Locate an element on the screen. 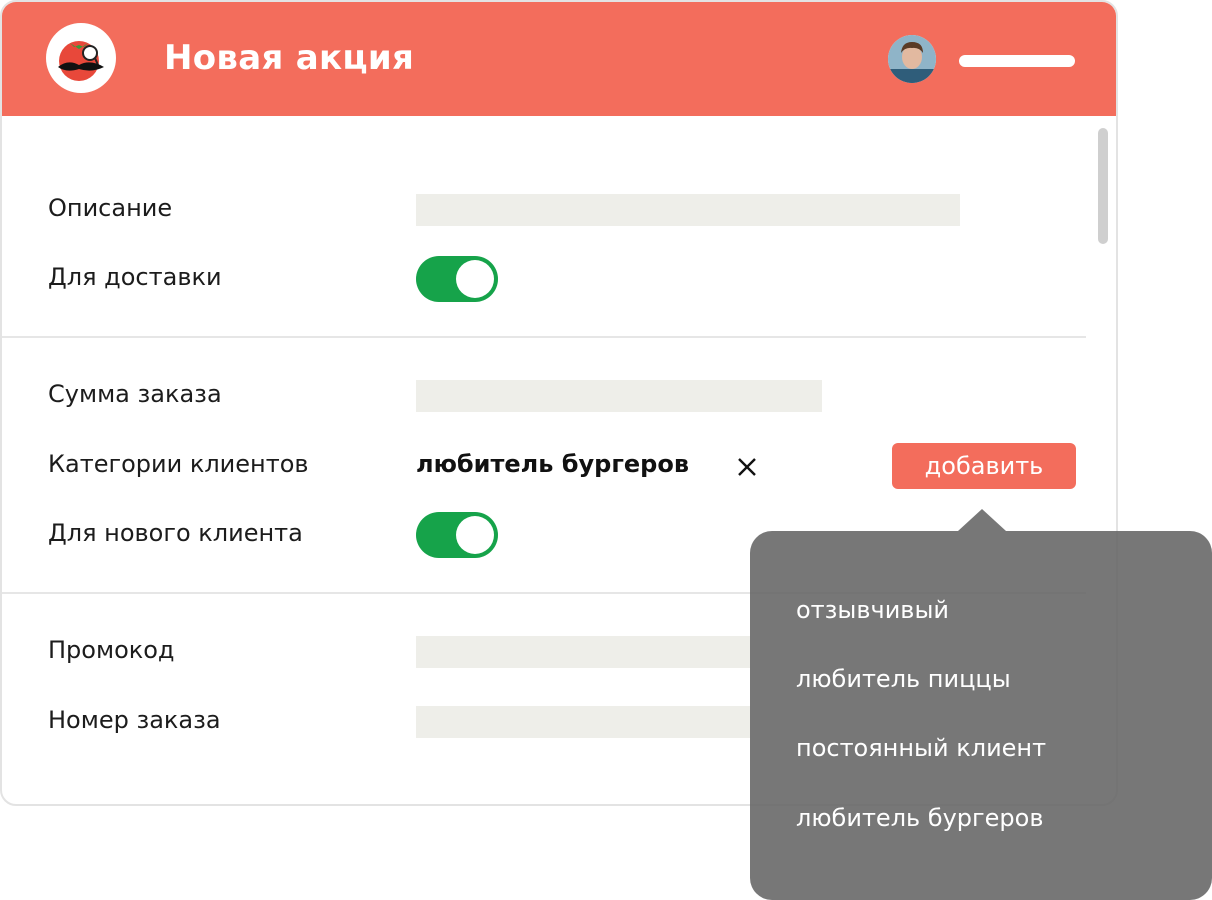 Image resolution: width=1212 pixels, height=900 pixels. user-avatar-icon is located at coordinates (912, 59).